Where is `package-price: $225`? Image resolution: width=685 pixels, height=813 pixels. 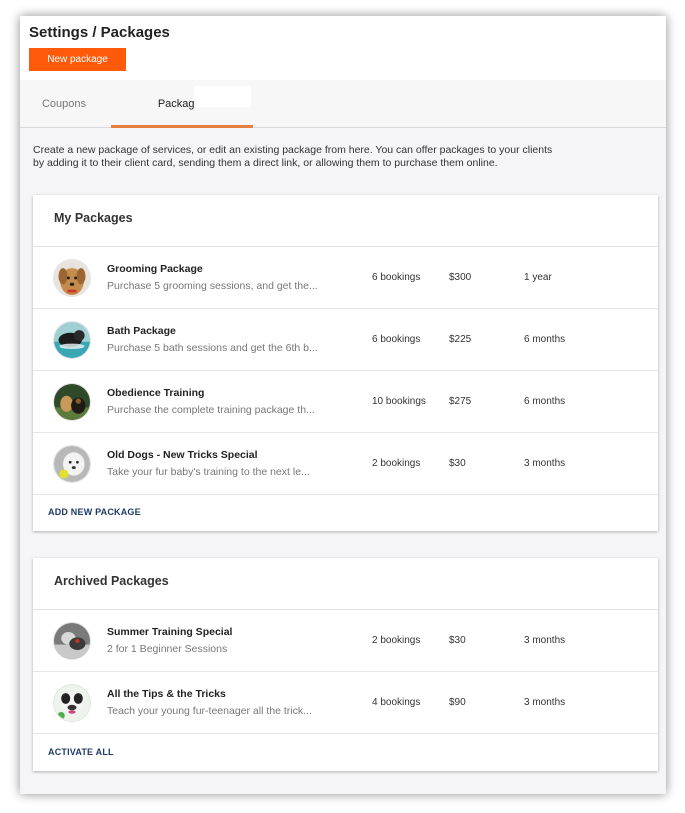
package-price: $225 is located at coordinates (460, 339).